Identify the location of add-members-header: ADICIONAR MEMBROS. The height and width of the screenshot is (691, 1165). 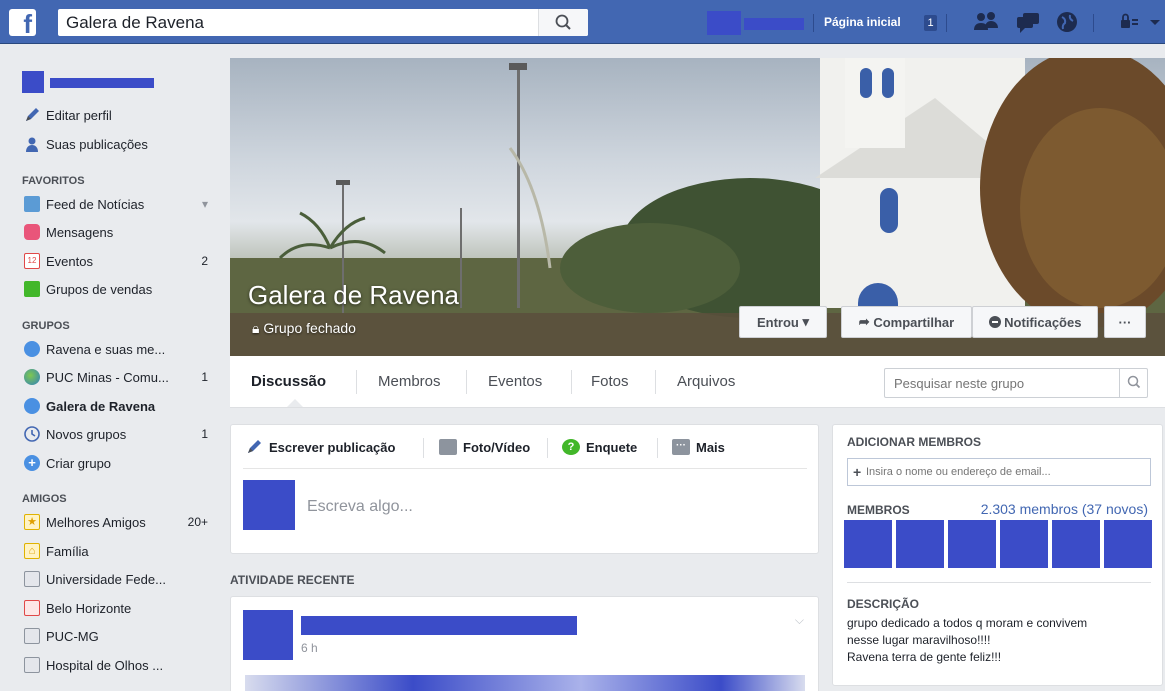
(914, 442).